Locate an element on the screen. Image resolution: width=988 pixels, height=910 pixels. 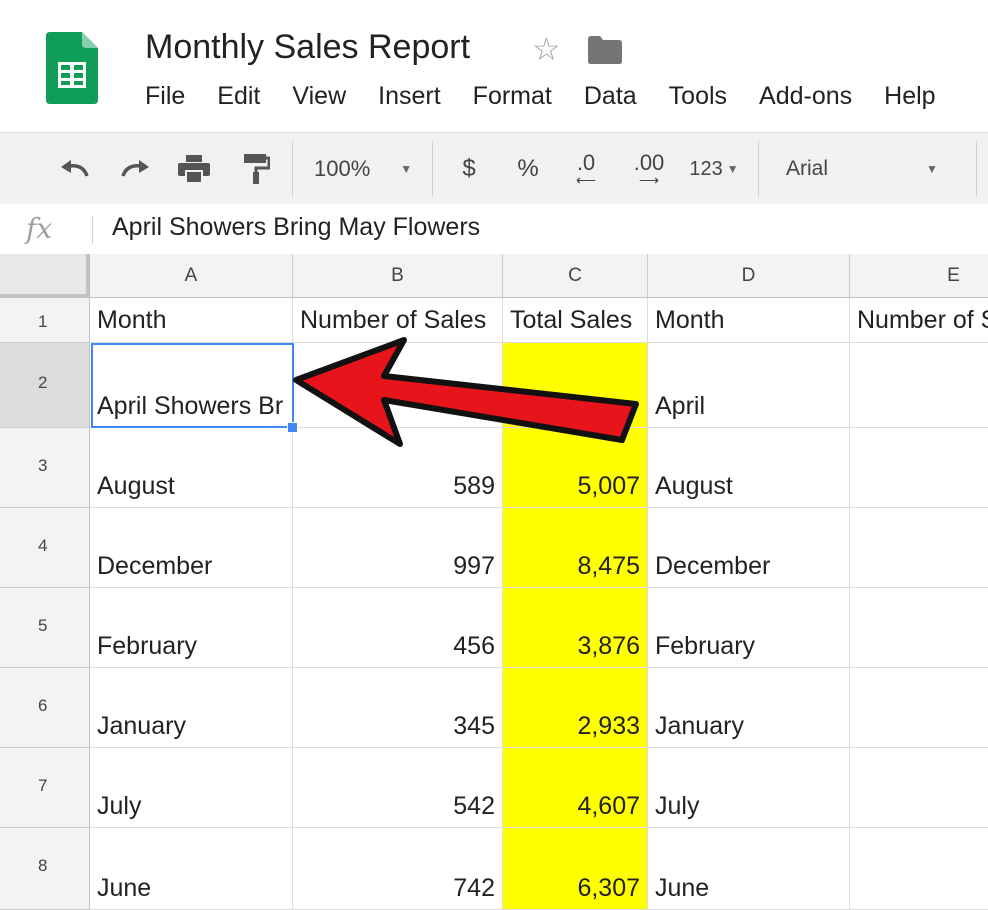
formula-input: April Showers Bring May Flowers is located at coordinates (296, 227).